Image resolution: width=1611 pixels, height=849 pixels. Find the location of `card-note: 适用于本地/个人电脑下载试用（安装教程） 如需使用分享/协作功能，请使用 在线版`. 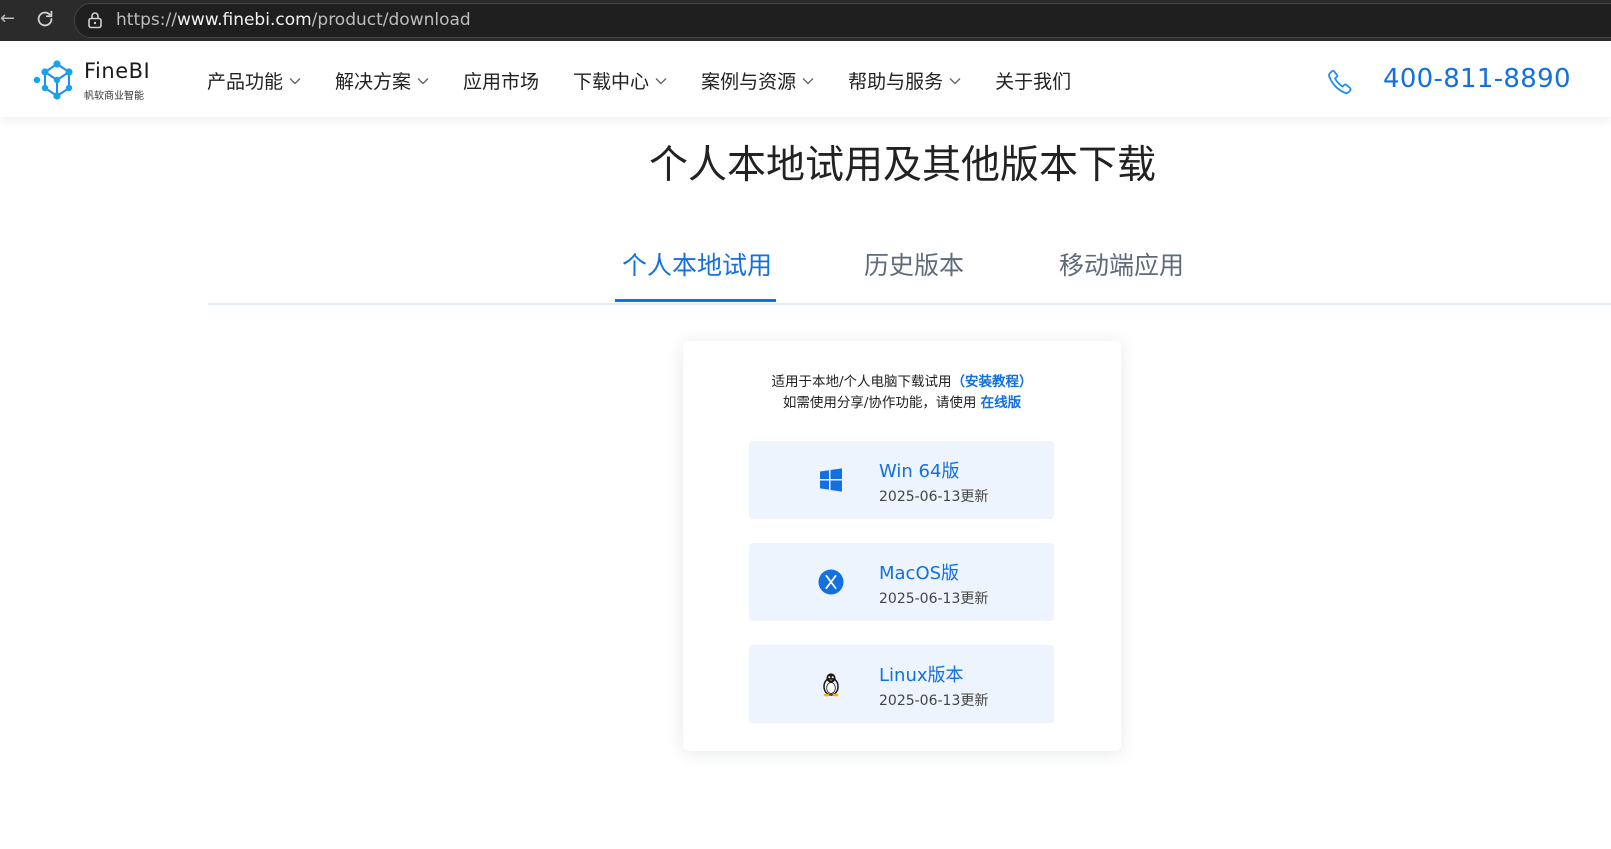

card-note: 适用于本地/个人电脑下载试用（安装教程） 如需使用分享/协作功能，请使用 在线版 is located at coordinates (902, 393).